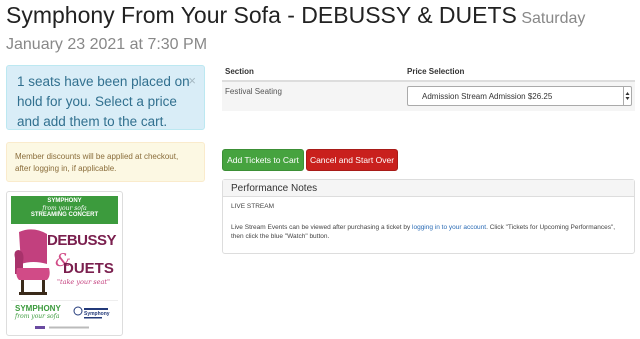  I want to click on add-tickets-button: Add Tickets to Cart, so click(263, 160).